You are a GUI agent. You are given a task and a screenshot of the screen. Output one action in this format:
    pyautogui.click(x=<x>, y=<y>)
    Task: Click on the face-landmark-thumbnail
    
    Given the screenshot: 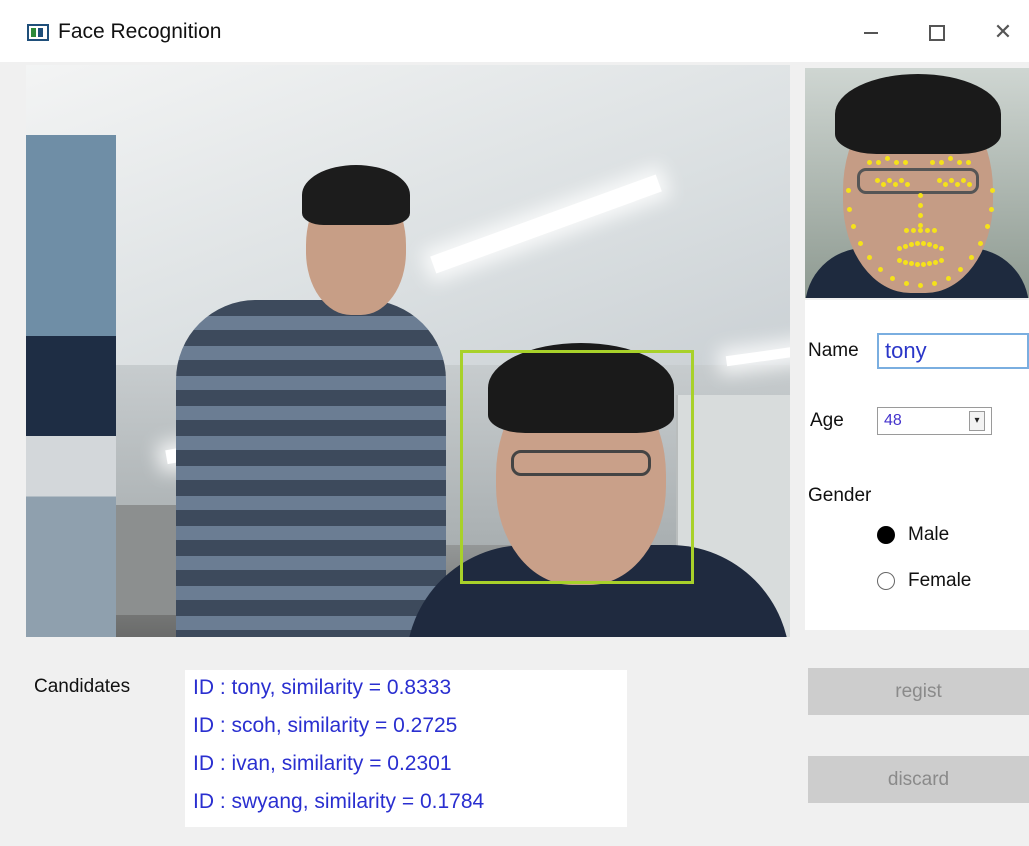 What is the action you would take?
    pyautogui.click(x=917, y=183)
    